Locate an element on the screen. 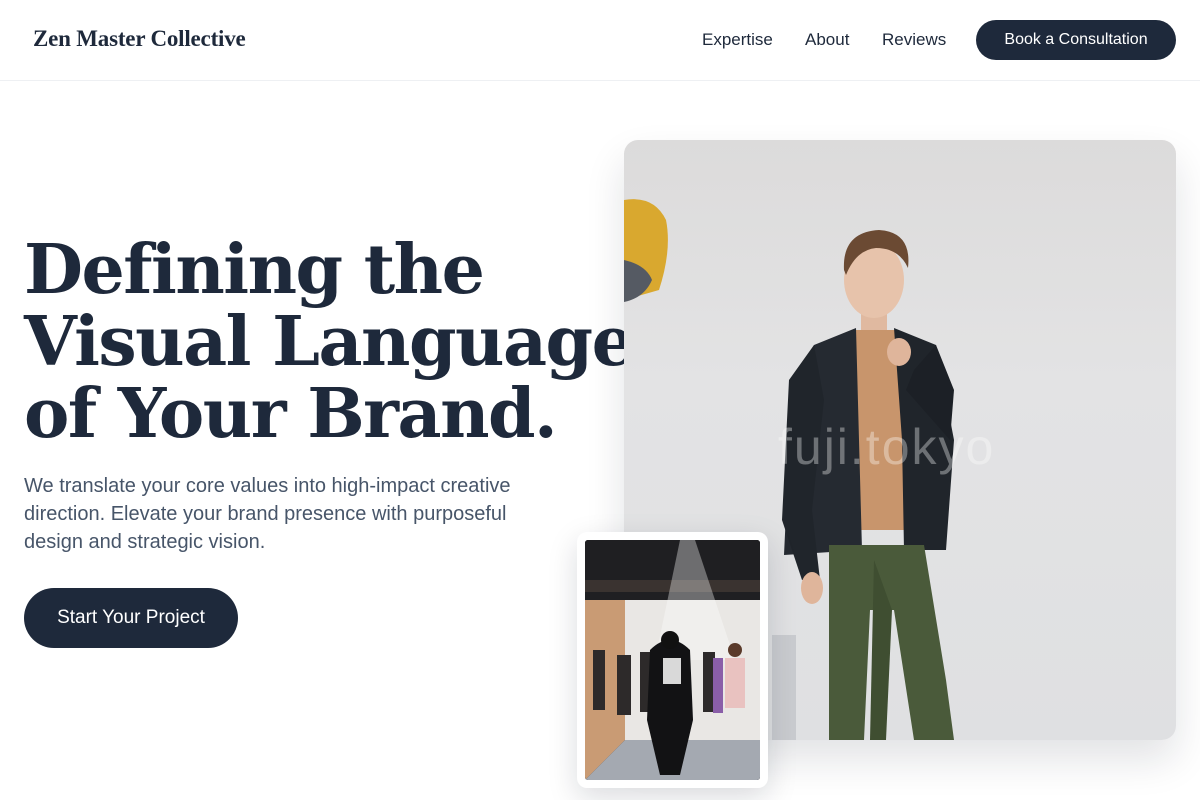  brand-logo: Zen Master Collective is located at coordinates (139, 39).